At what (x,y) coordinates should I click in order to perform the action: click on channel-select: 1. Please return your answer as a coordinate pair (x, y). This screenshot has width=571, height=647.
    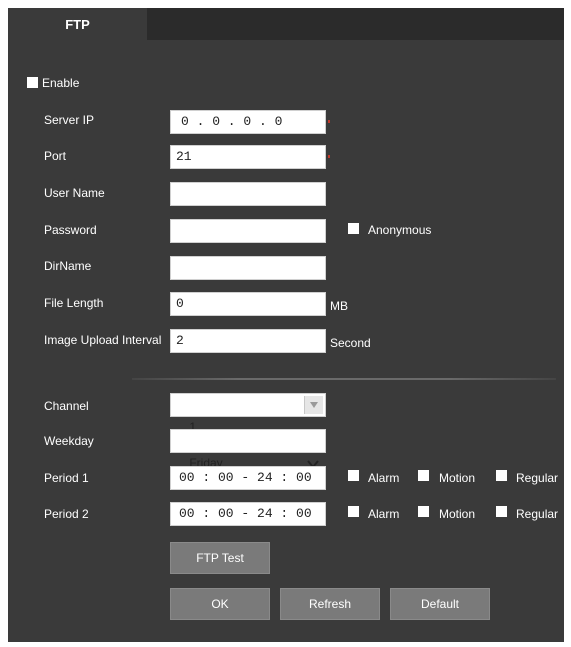
    Looking at the image, I should click on (248, 413).